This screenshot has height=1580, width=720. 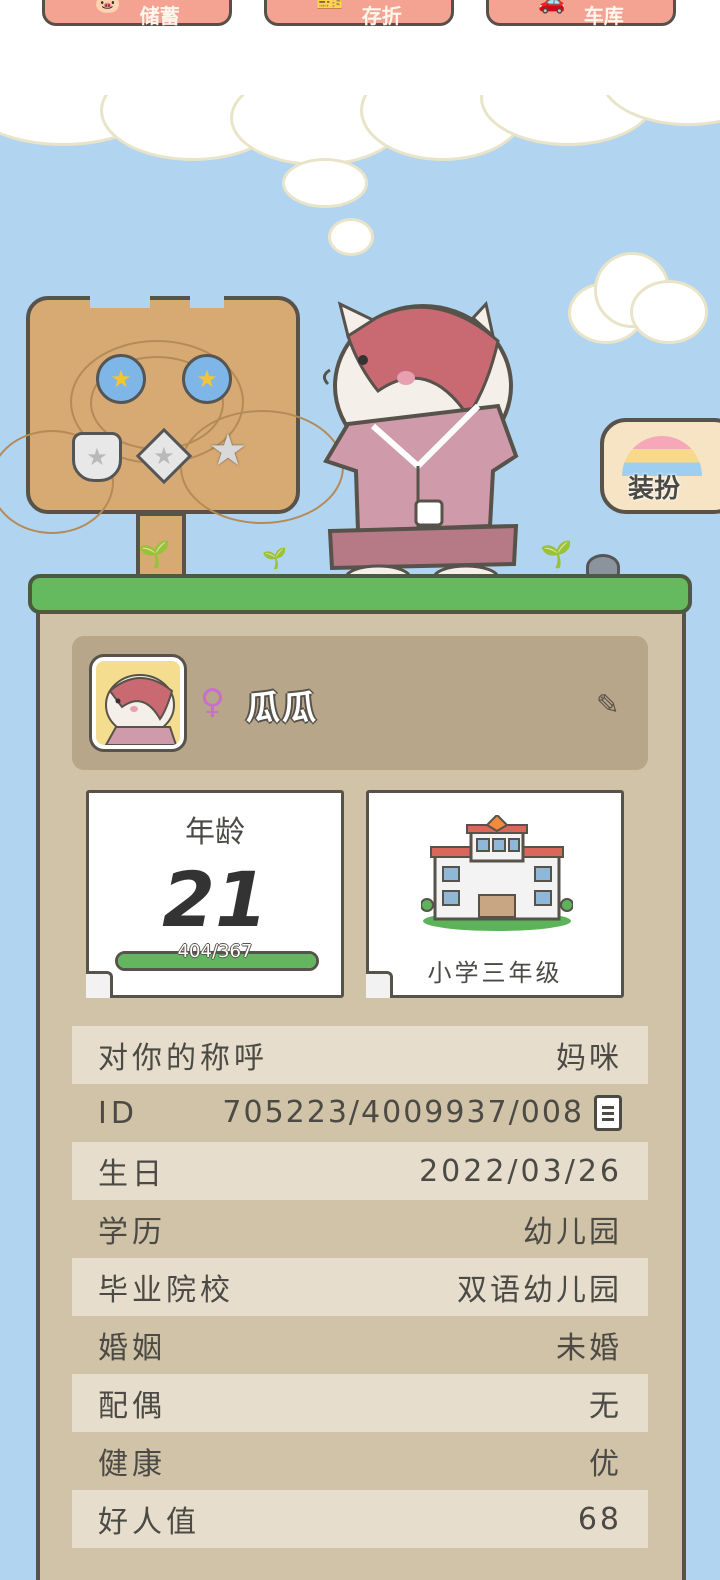 I want to click on info-key: 生日, so click(x=132, y=1174).